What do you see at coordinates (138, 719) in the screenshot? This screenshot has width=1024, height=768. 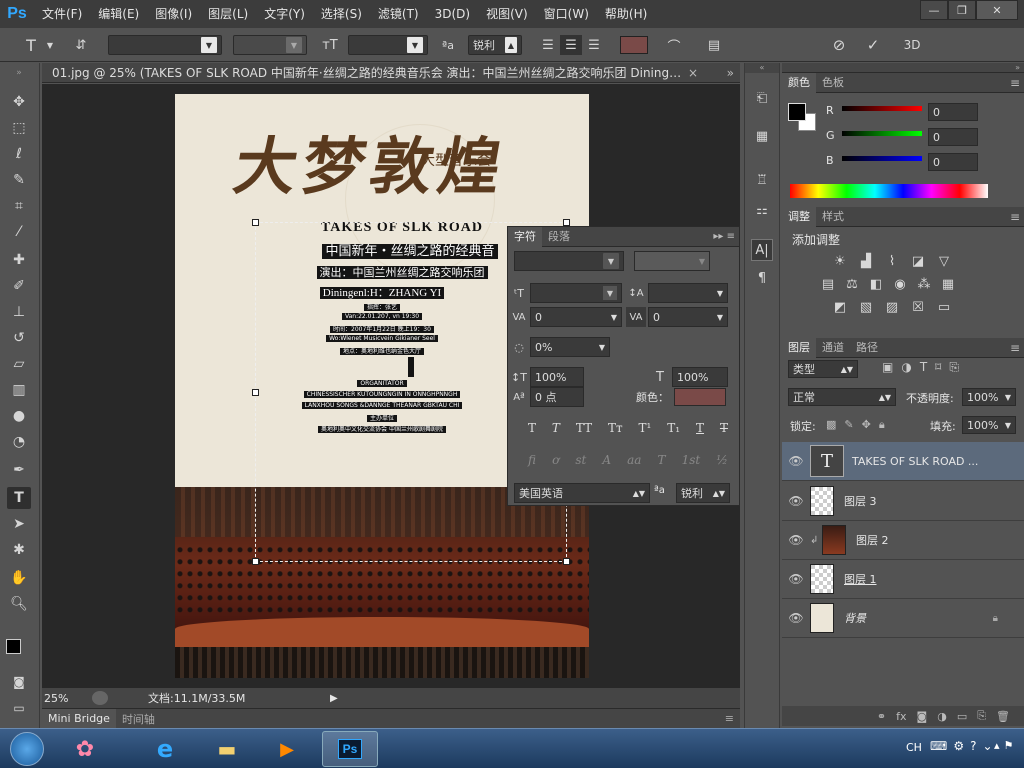 I see `tab-timeline: 时间轴` at bounding box center [138, 719].